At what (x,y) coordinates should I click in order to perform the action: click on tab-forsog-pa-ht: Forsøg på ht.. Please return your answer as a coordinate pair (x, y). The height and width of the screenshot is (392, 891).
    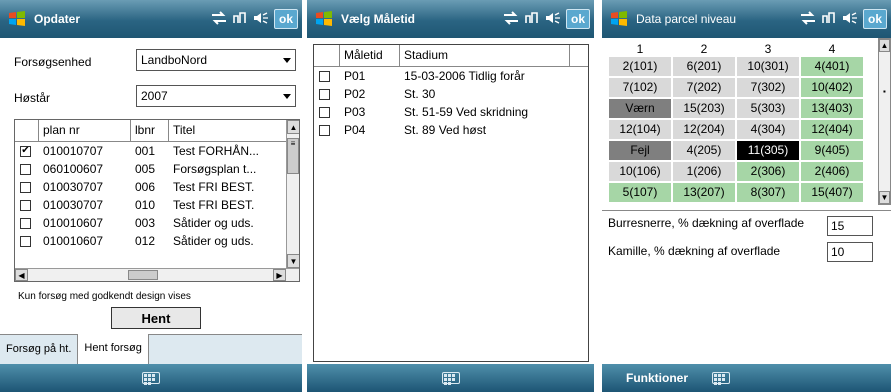
    Looking at the image, I should click on (39, 349).